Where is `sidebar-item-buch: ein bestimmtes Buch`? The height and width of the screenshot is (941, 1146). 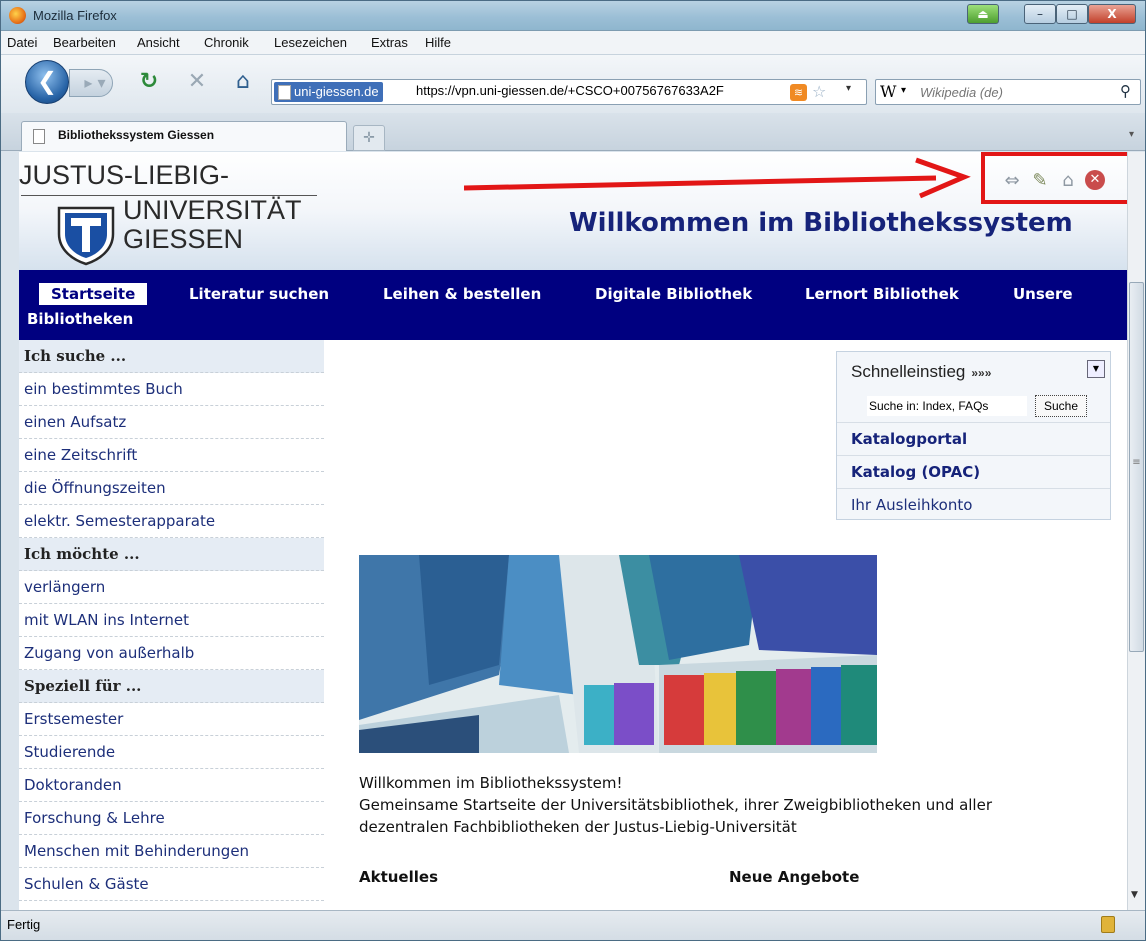 sidebar-item-buch: ein bestimmtes Buch is located at coordinates (171, 389).